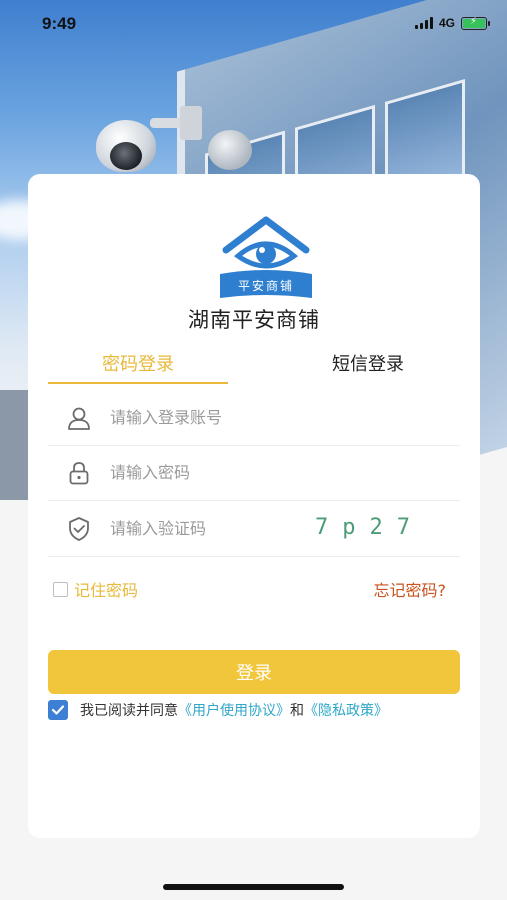 The image size is (507, 900). Describe the element at coordinates (220, 528) in the screenshot. I see `verification-code-input` at that location.